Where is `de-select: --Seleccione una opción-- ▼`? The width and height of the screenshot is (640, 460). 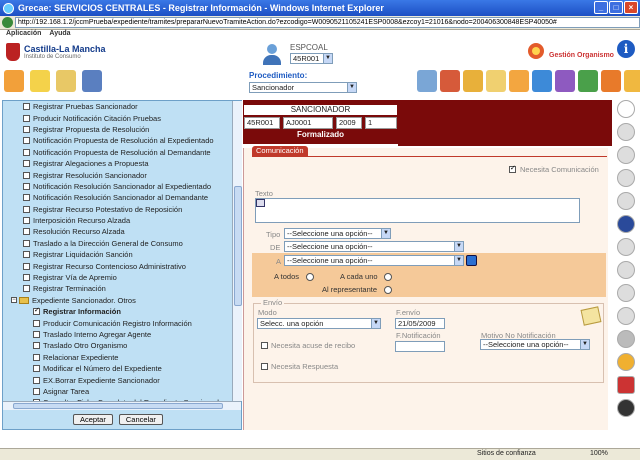 de-select: --Seleccione una opción-- ▼ is located at coordinates (374, 246).